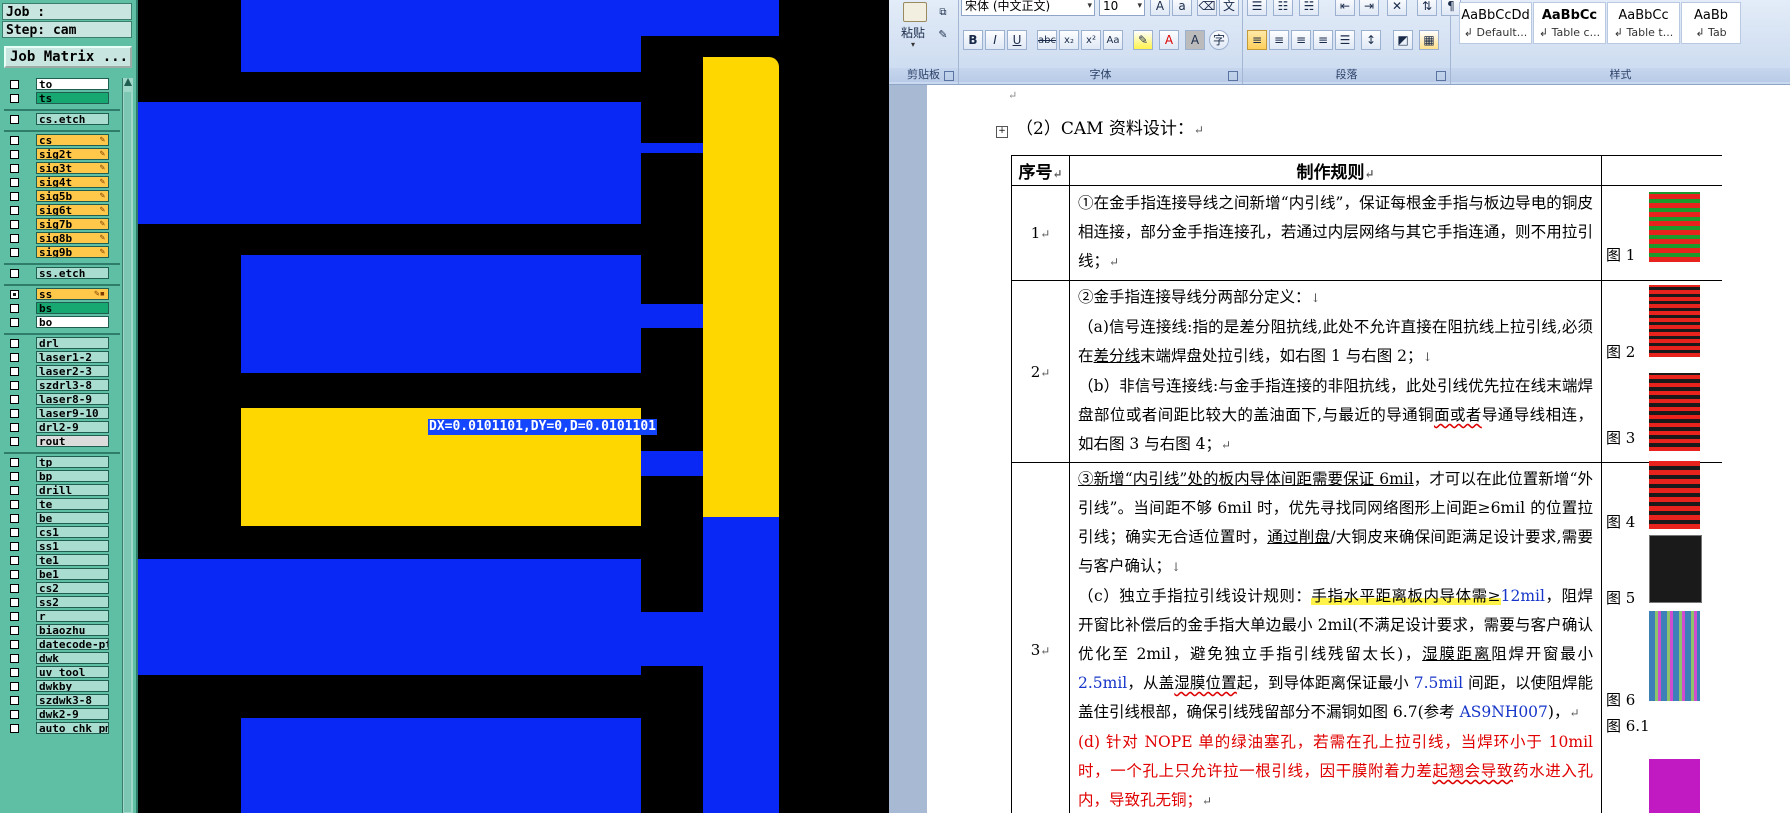 The width and height of the screenshot is (1790, 813). I want to click on layer-name: szdrl3-8, so click(72, 385).